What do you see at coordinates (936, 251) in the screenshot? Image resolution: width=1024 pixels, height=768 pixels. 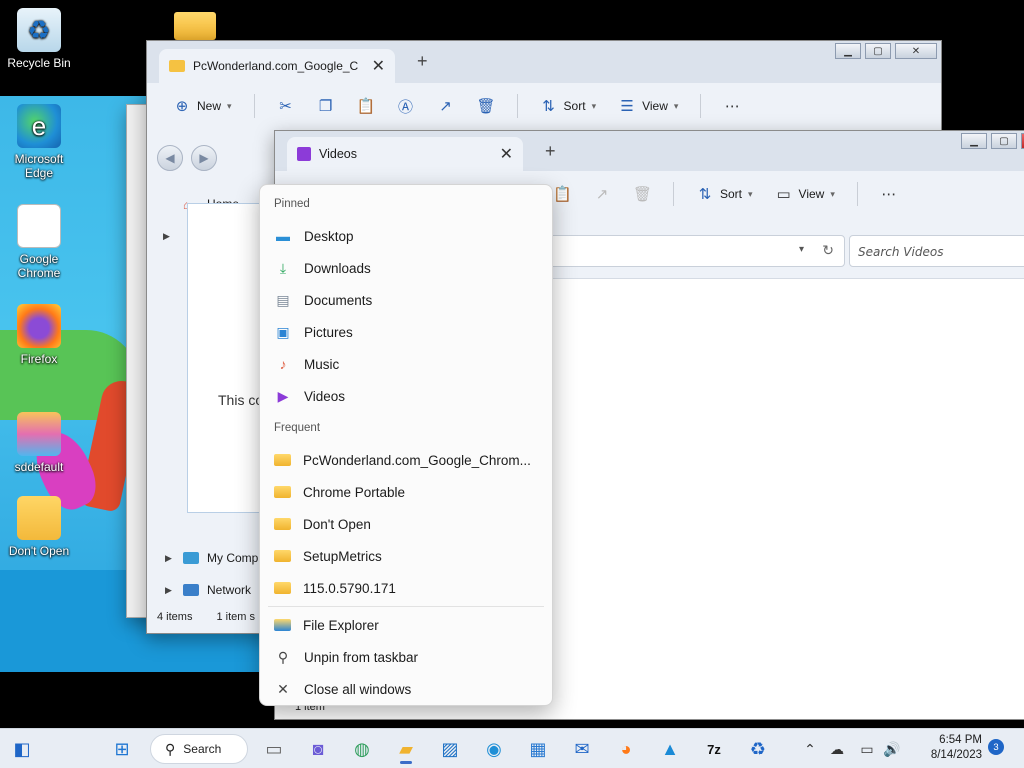 I see `search-input: Search Videos` at bounding box center [936, 251].